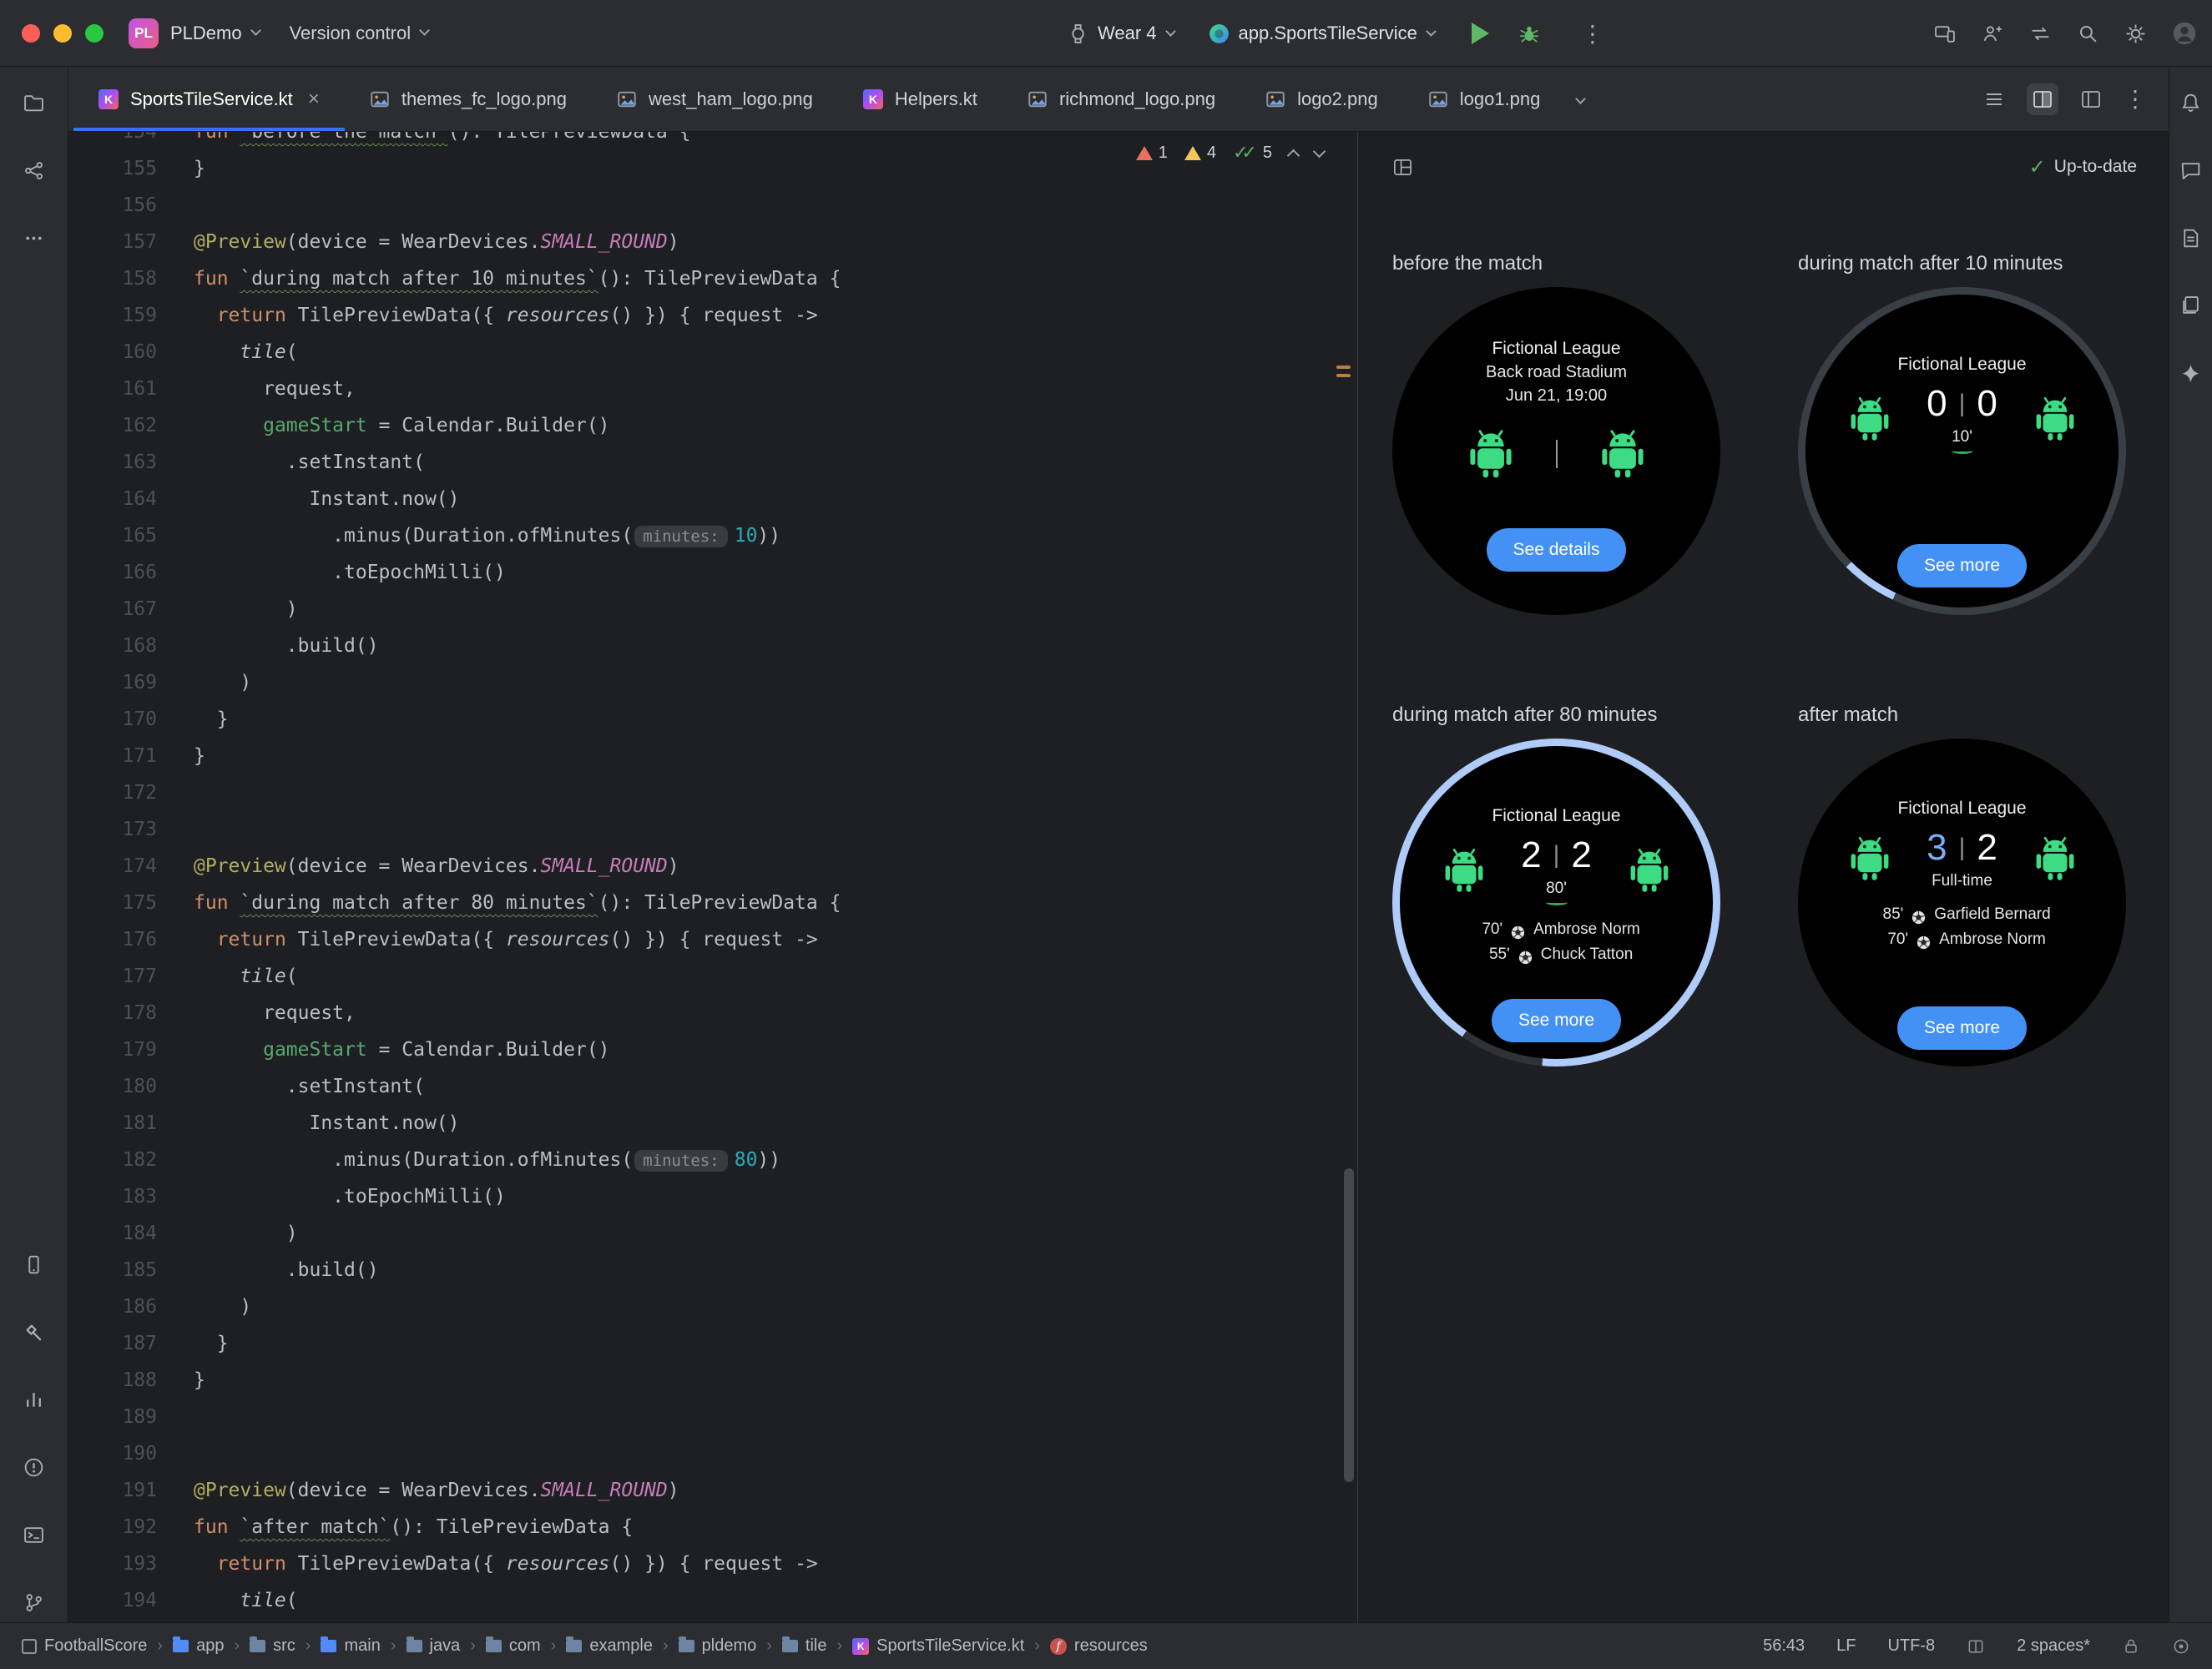 This screenshot has width=2212, height=1669. What do you see at coordinates (712, 206) in the screenshot?
I see `code-line: 156` at bounding box center [712, 206].